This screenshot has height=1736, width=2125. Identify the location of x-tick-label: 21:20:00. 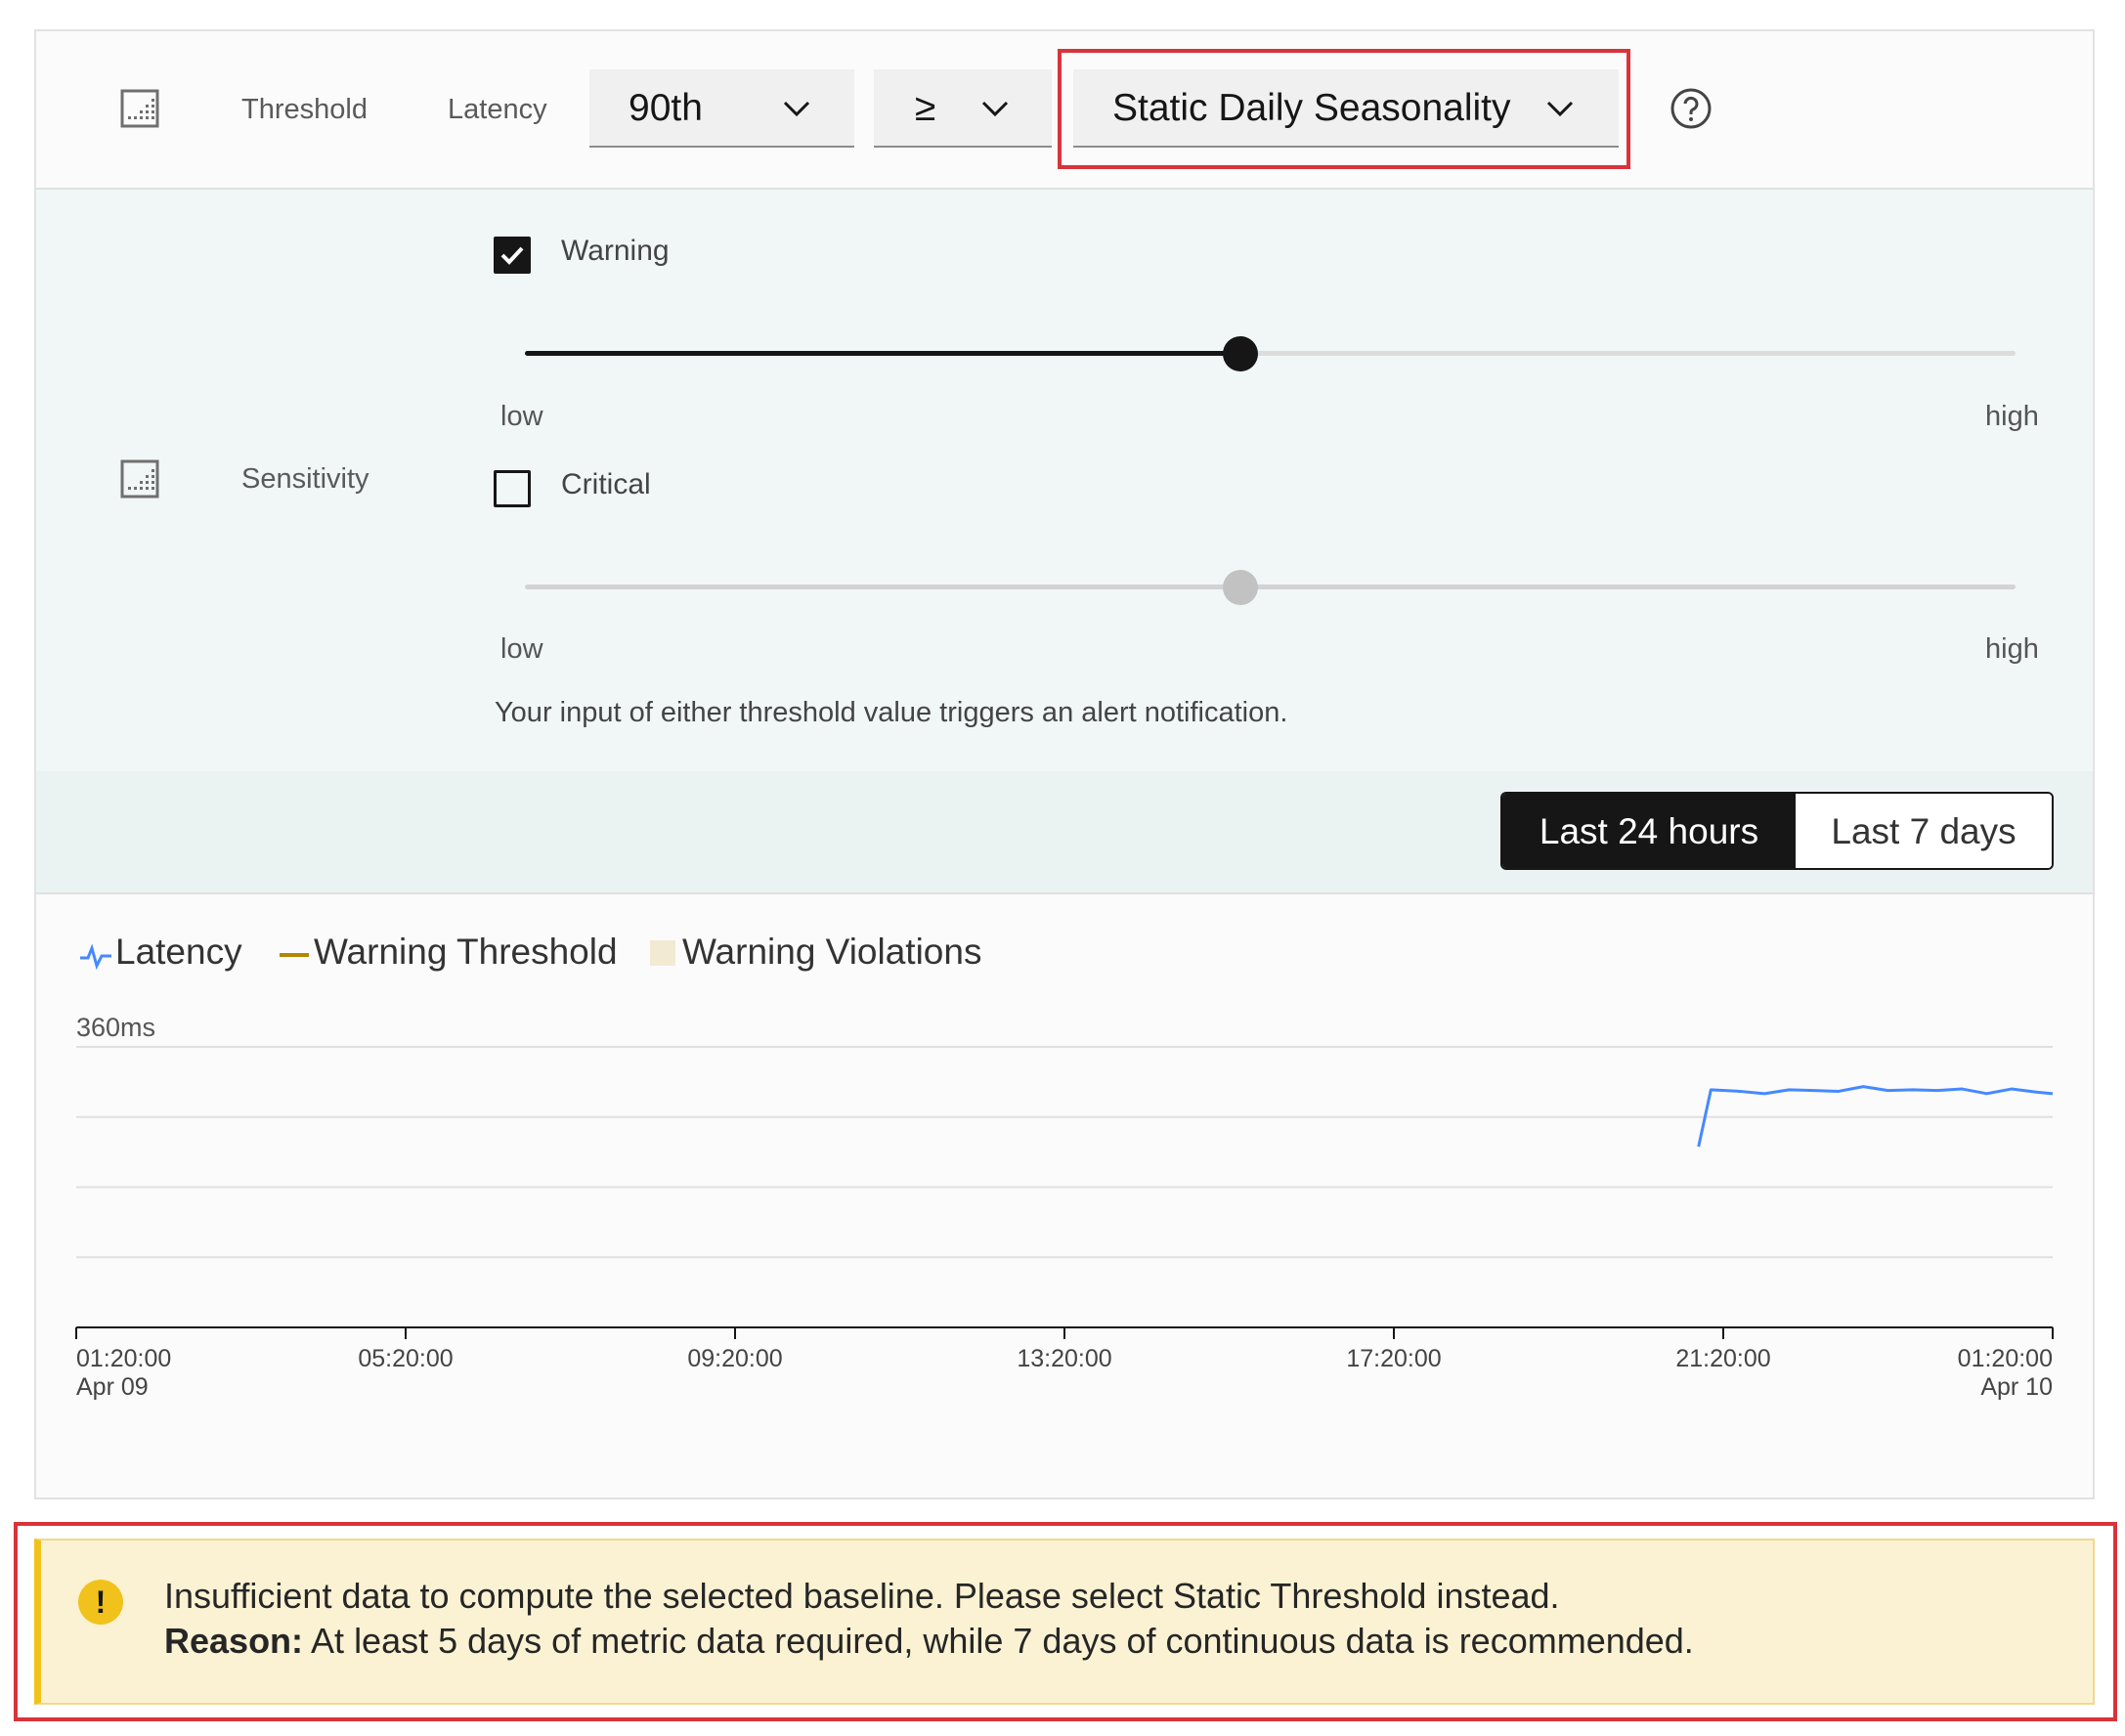
(1723, 1358).